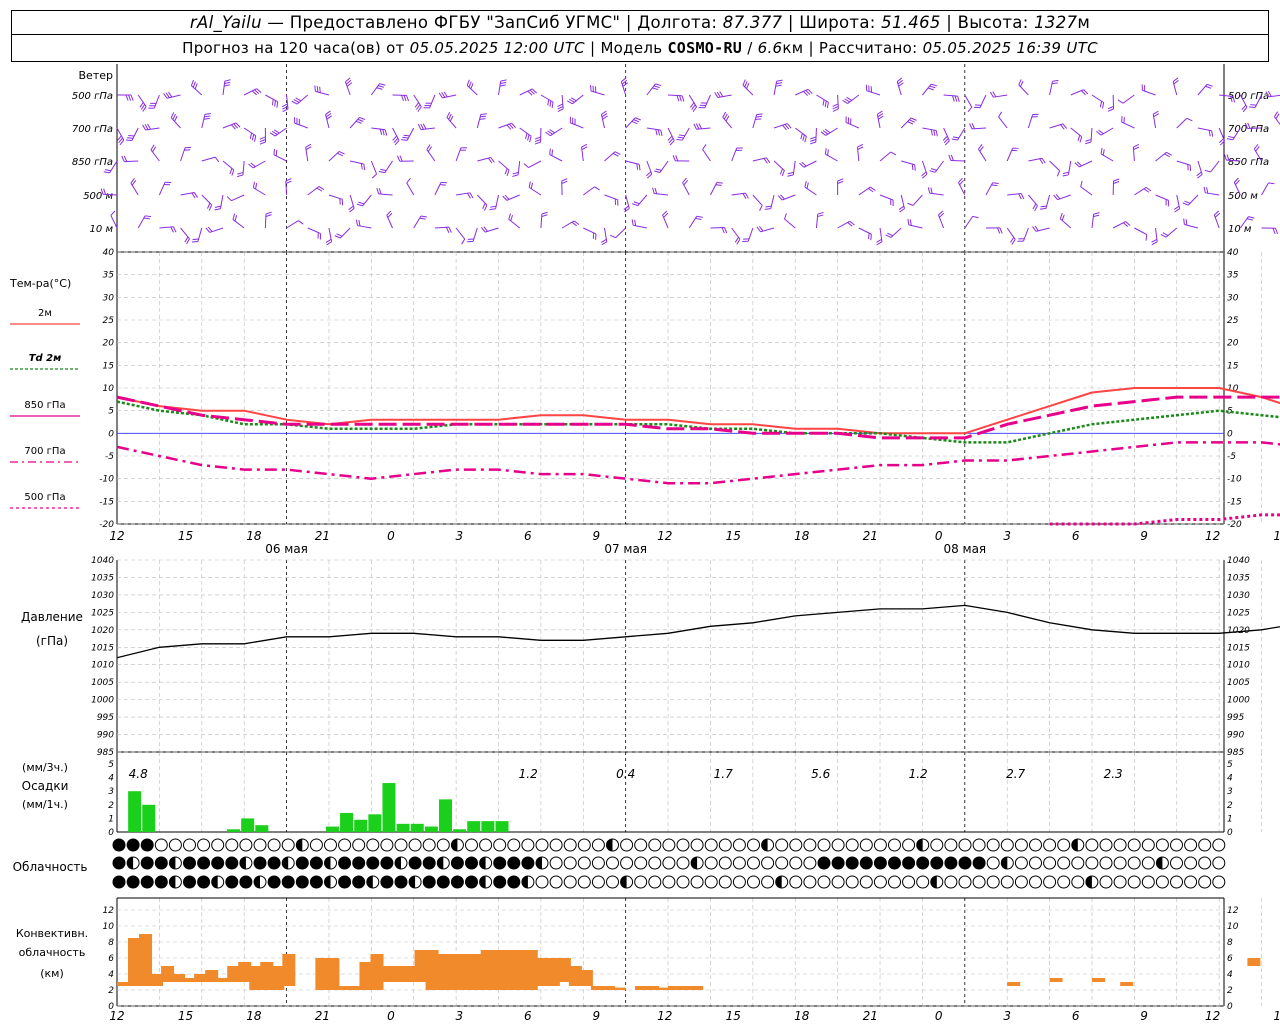  What do you see at coordinates (1235, 718) in the screenshot?
I see `pressure-ytick-right: 995` at bounding box center [1235, 718].